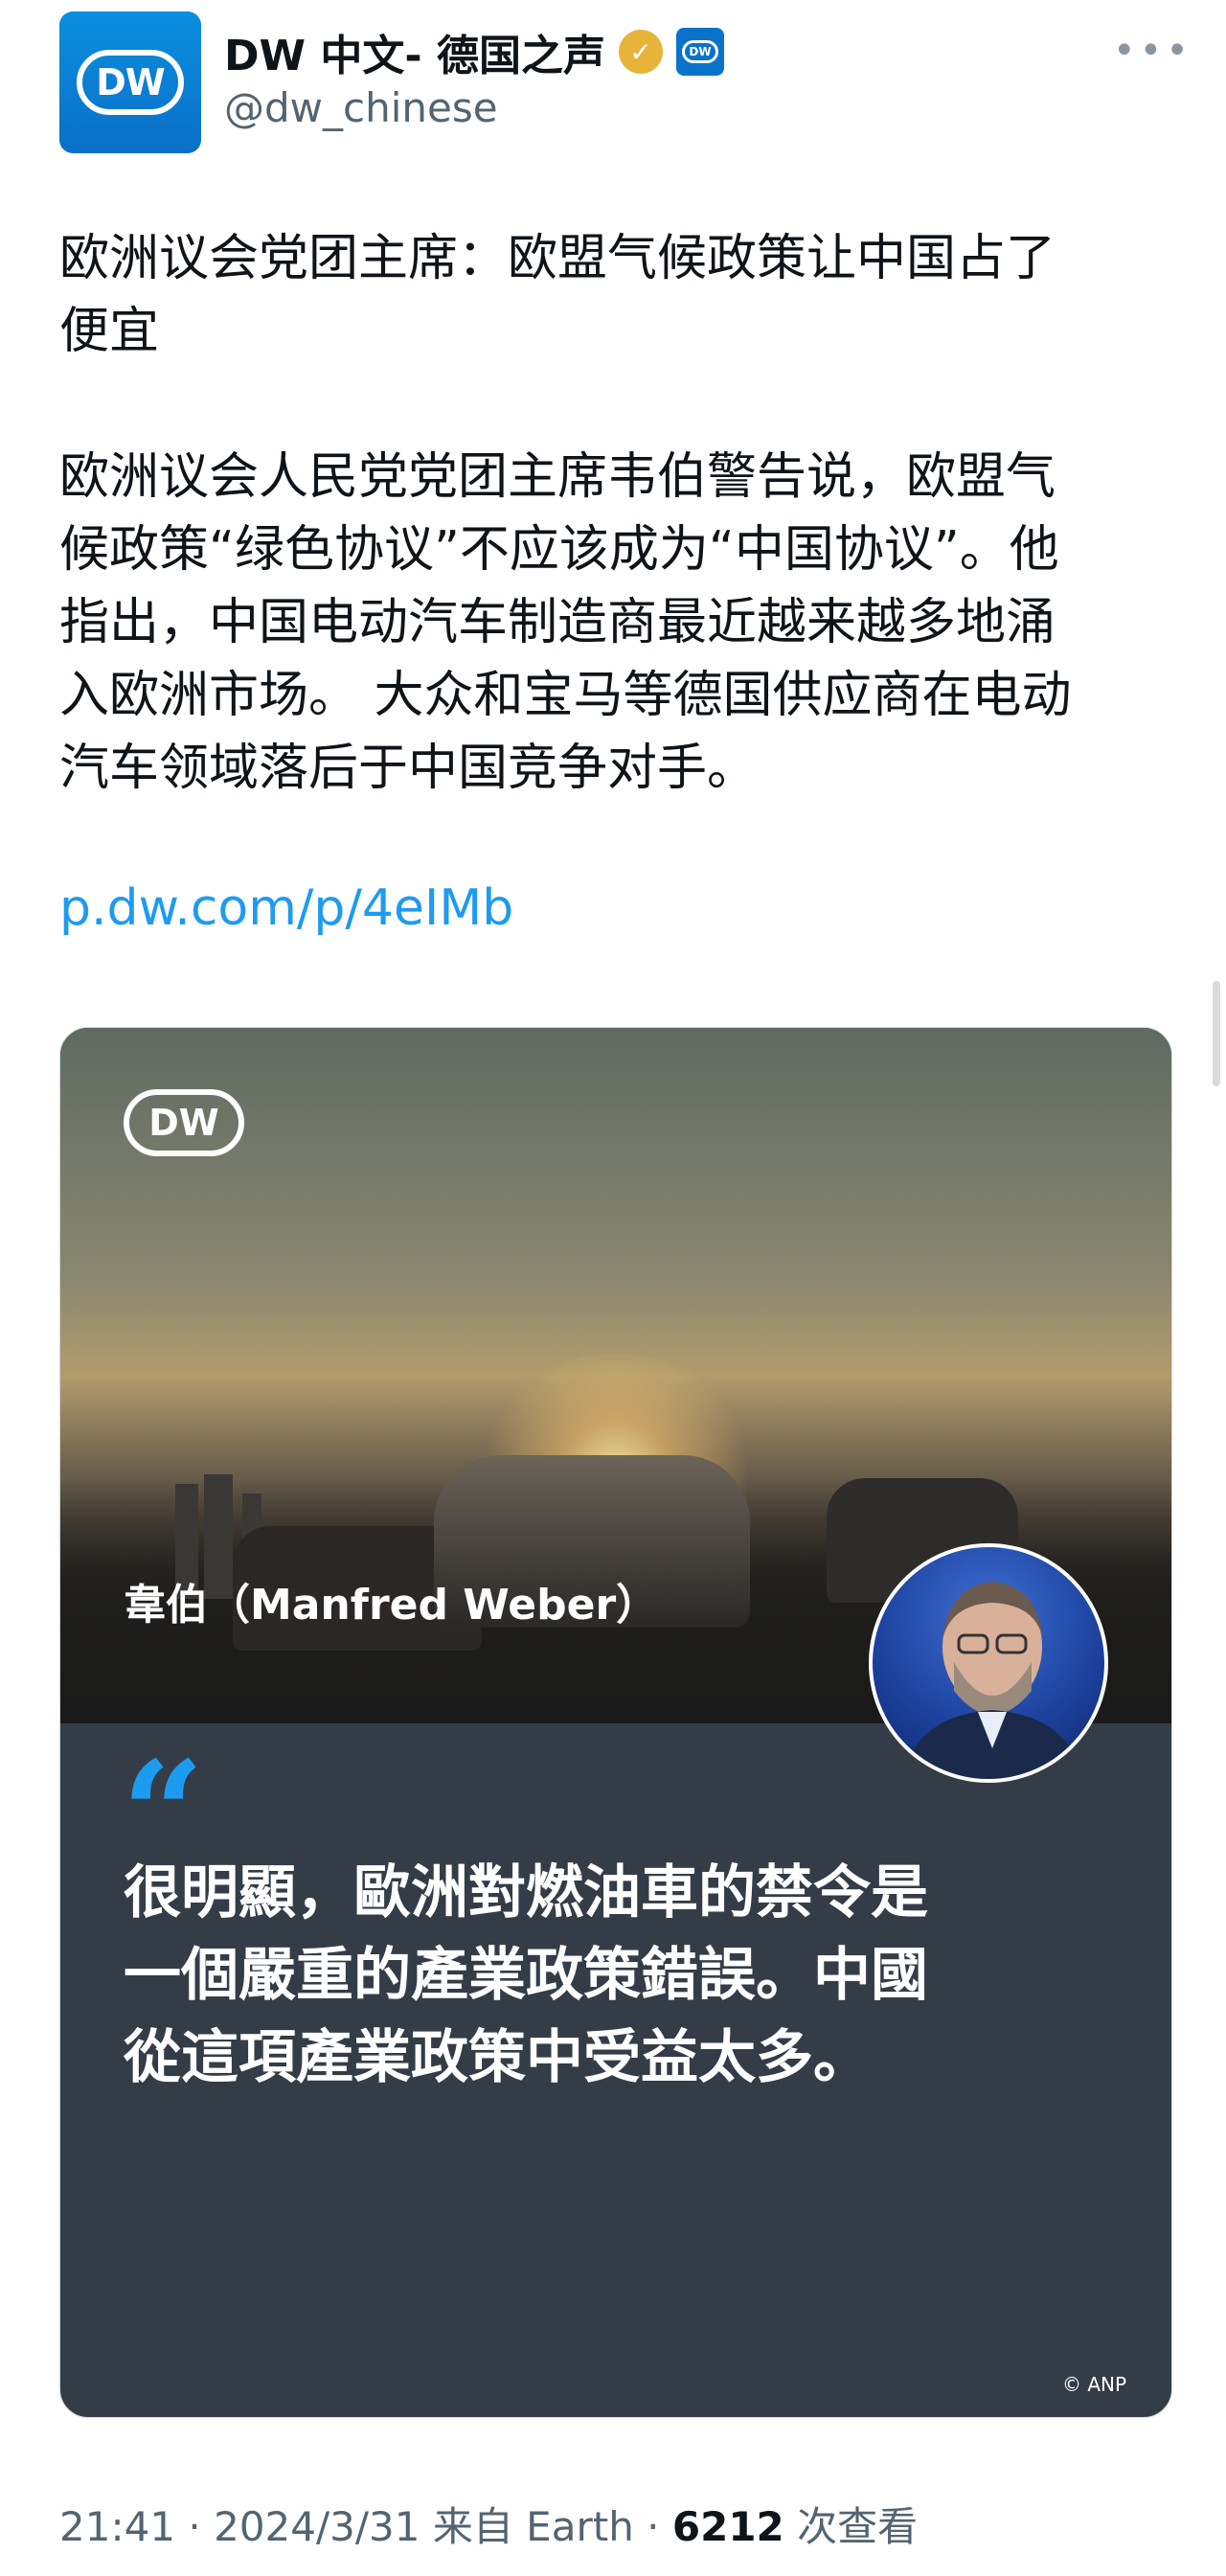 This screenshot has width=1226, height=2576. I want to click on views-count: 6212, so click(727, 2527).